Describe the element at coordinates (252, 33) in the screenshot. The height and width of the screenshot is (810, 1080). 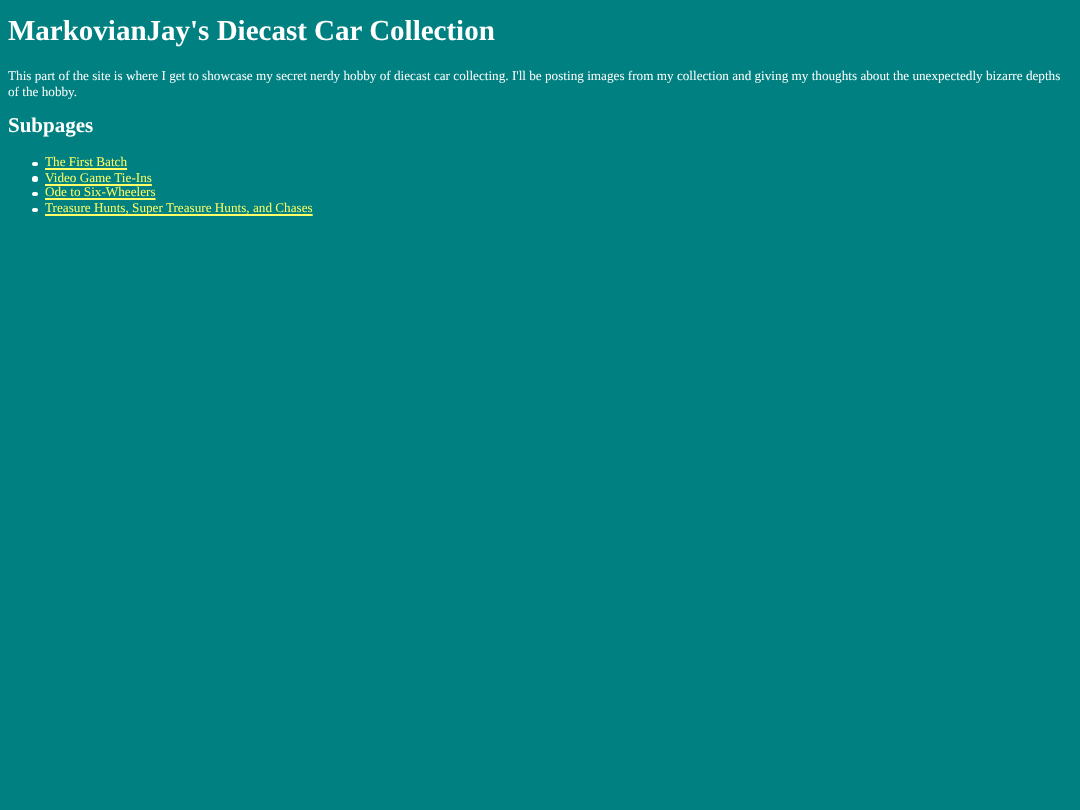
I see `page-title: MarkovianJay's Diecast Car Collection` at that location.